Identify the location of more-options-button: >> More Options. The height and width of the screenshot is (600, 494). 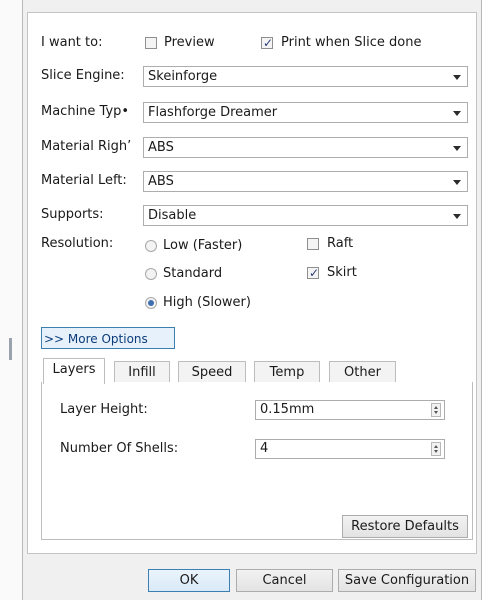
(108, 338).